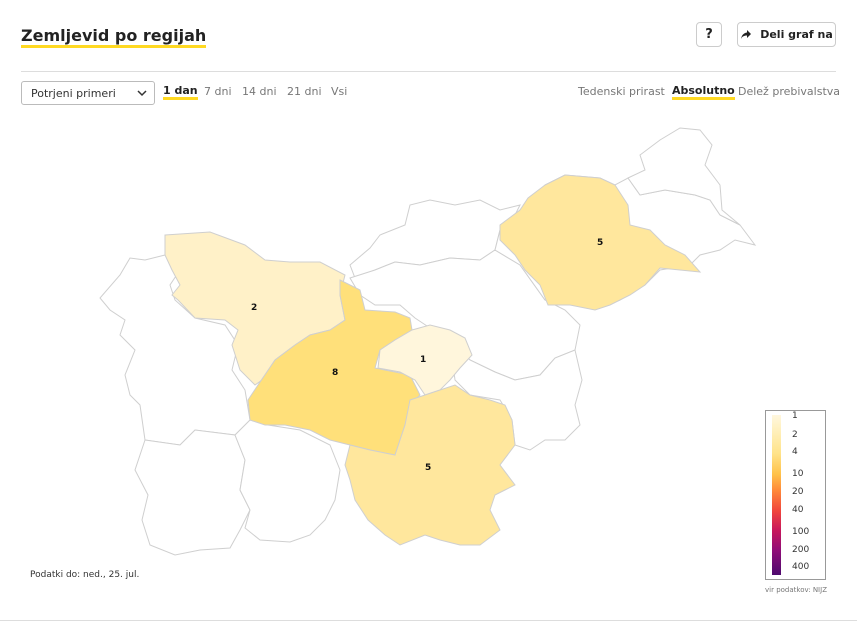  What do you see at coordinates (798, 492) in the screenshot?
I see `legend-label: 20` at bounding box center [798, 492].